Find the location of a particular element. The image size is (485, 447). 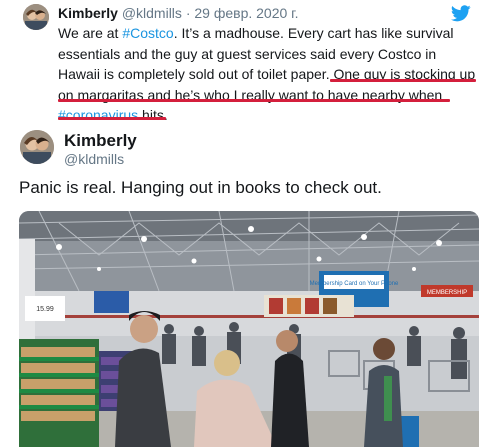

twitter-bird-icon is located at coordinates (460, 13).